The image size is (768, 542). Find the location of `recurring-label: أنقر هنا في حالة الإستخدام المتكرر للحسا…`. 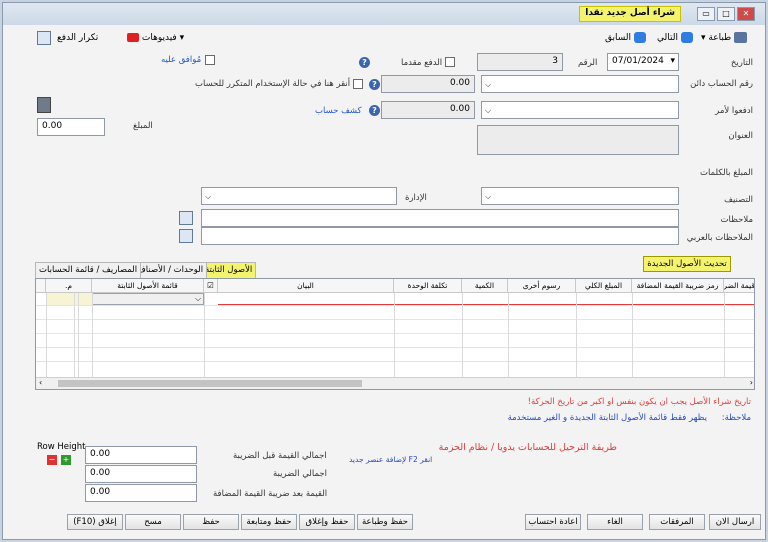

recurring-label: أنقر هنا في حالة الإستخدام المتكرر للحسا… is located at coordinates (273, 84).